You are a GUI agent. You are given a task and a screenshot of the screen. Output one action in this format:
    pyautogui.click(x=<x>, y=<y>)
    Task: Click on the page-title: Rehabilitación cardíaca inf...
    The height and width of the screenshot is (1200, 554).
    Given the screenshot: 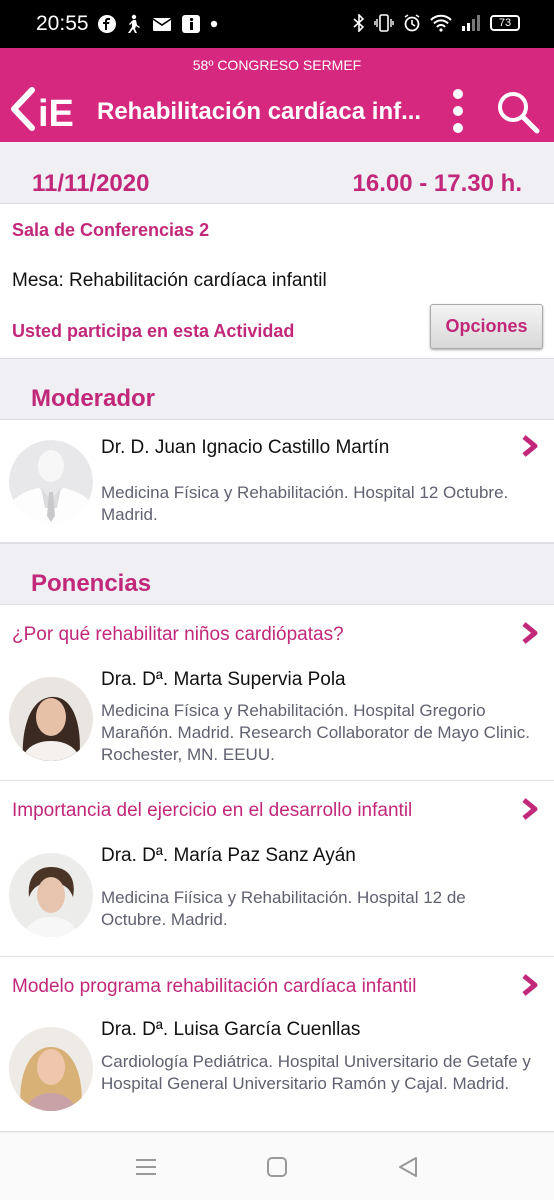 What is the action you would take?
    pyautogui.click(x=259, y=111)
    